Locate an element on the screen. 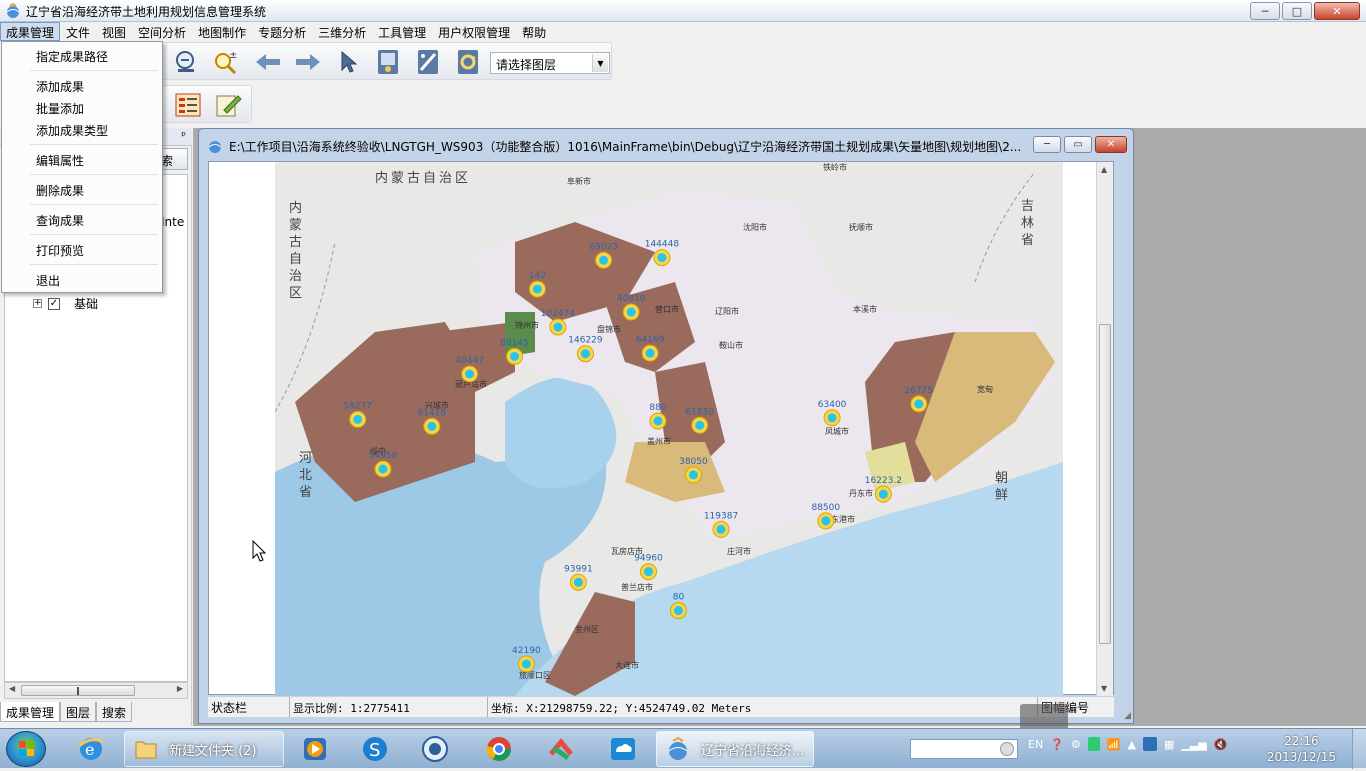 The width and height of the screenshot is (1366, 771). scroll-down-icon: ▼ is located at coordinates (1104, 688).